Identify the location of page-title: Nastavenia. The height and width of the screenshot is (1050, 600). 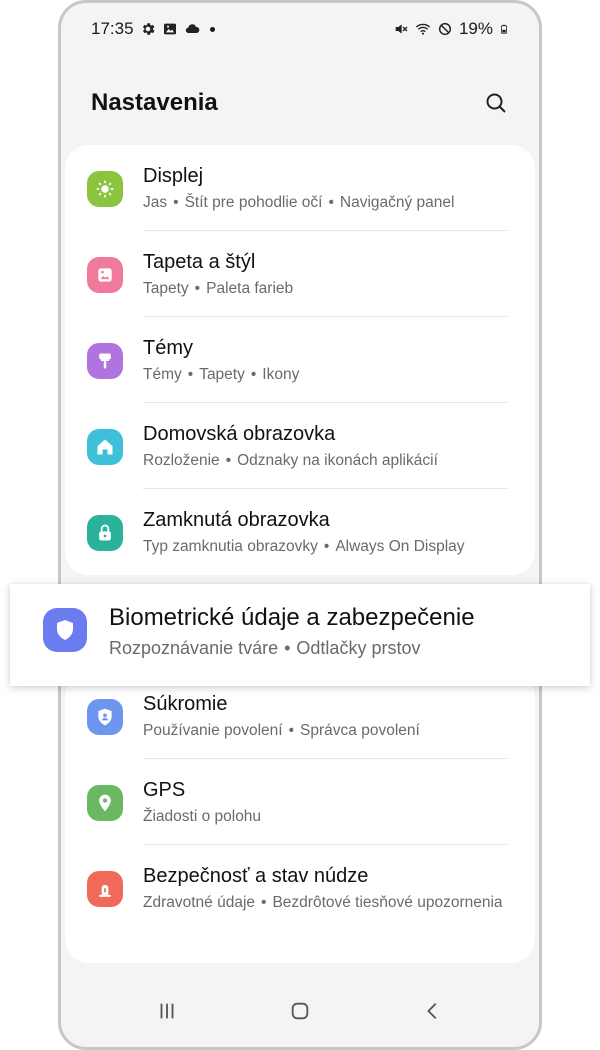
(154, 102).